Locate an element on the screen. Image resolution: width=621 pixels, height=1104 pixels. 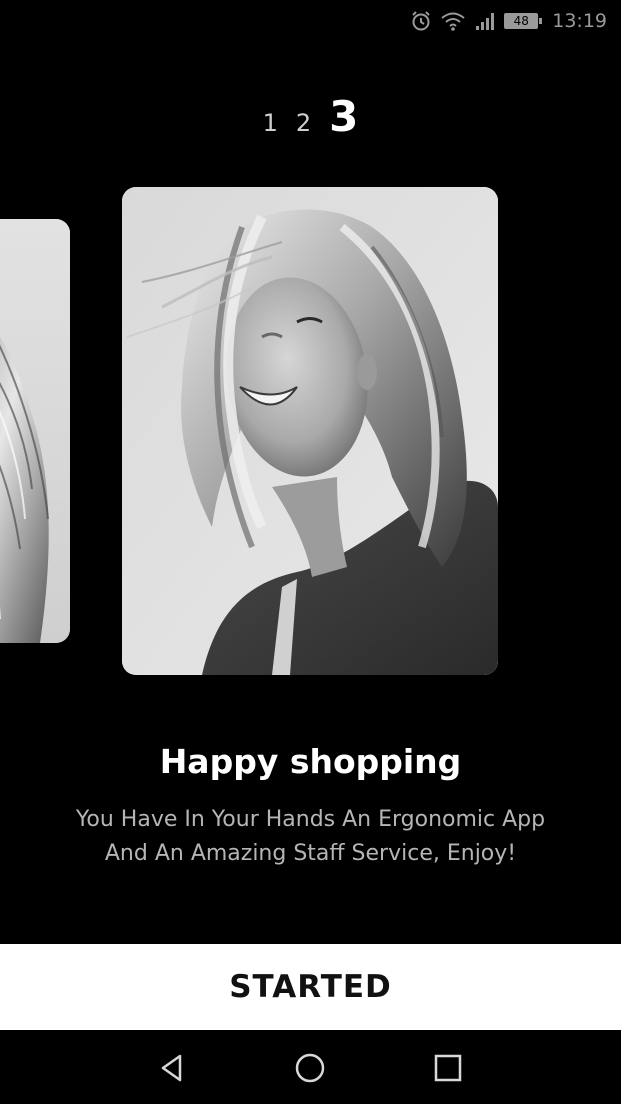
previous-slide-image is located at coordinates (35, 431).